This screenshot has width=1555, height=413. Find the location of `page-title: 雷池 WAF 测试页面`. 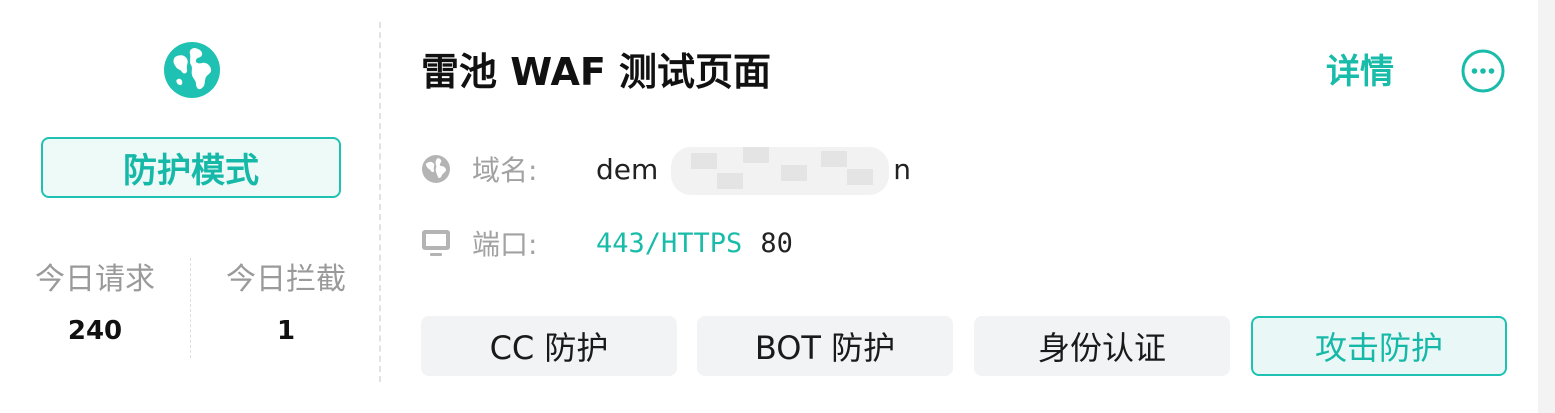

page-title: 雷池 WAF 测试页面 is located at coordinates (596, 72).